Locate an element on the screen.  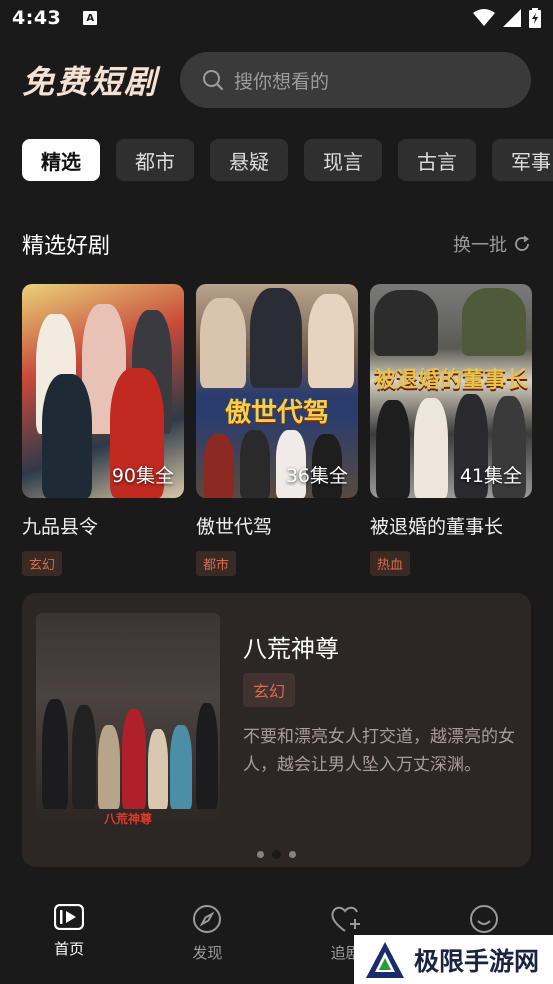
nav-home: 首页 is located at coordinates (69, 937).